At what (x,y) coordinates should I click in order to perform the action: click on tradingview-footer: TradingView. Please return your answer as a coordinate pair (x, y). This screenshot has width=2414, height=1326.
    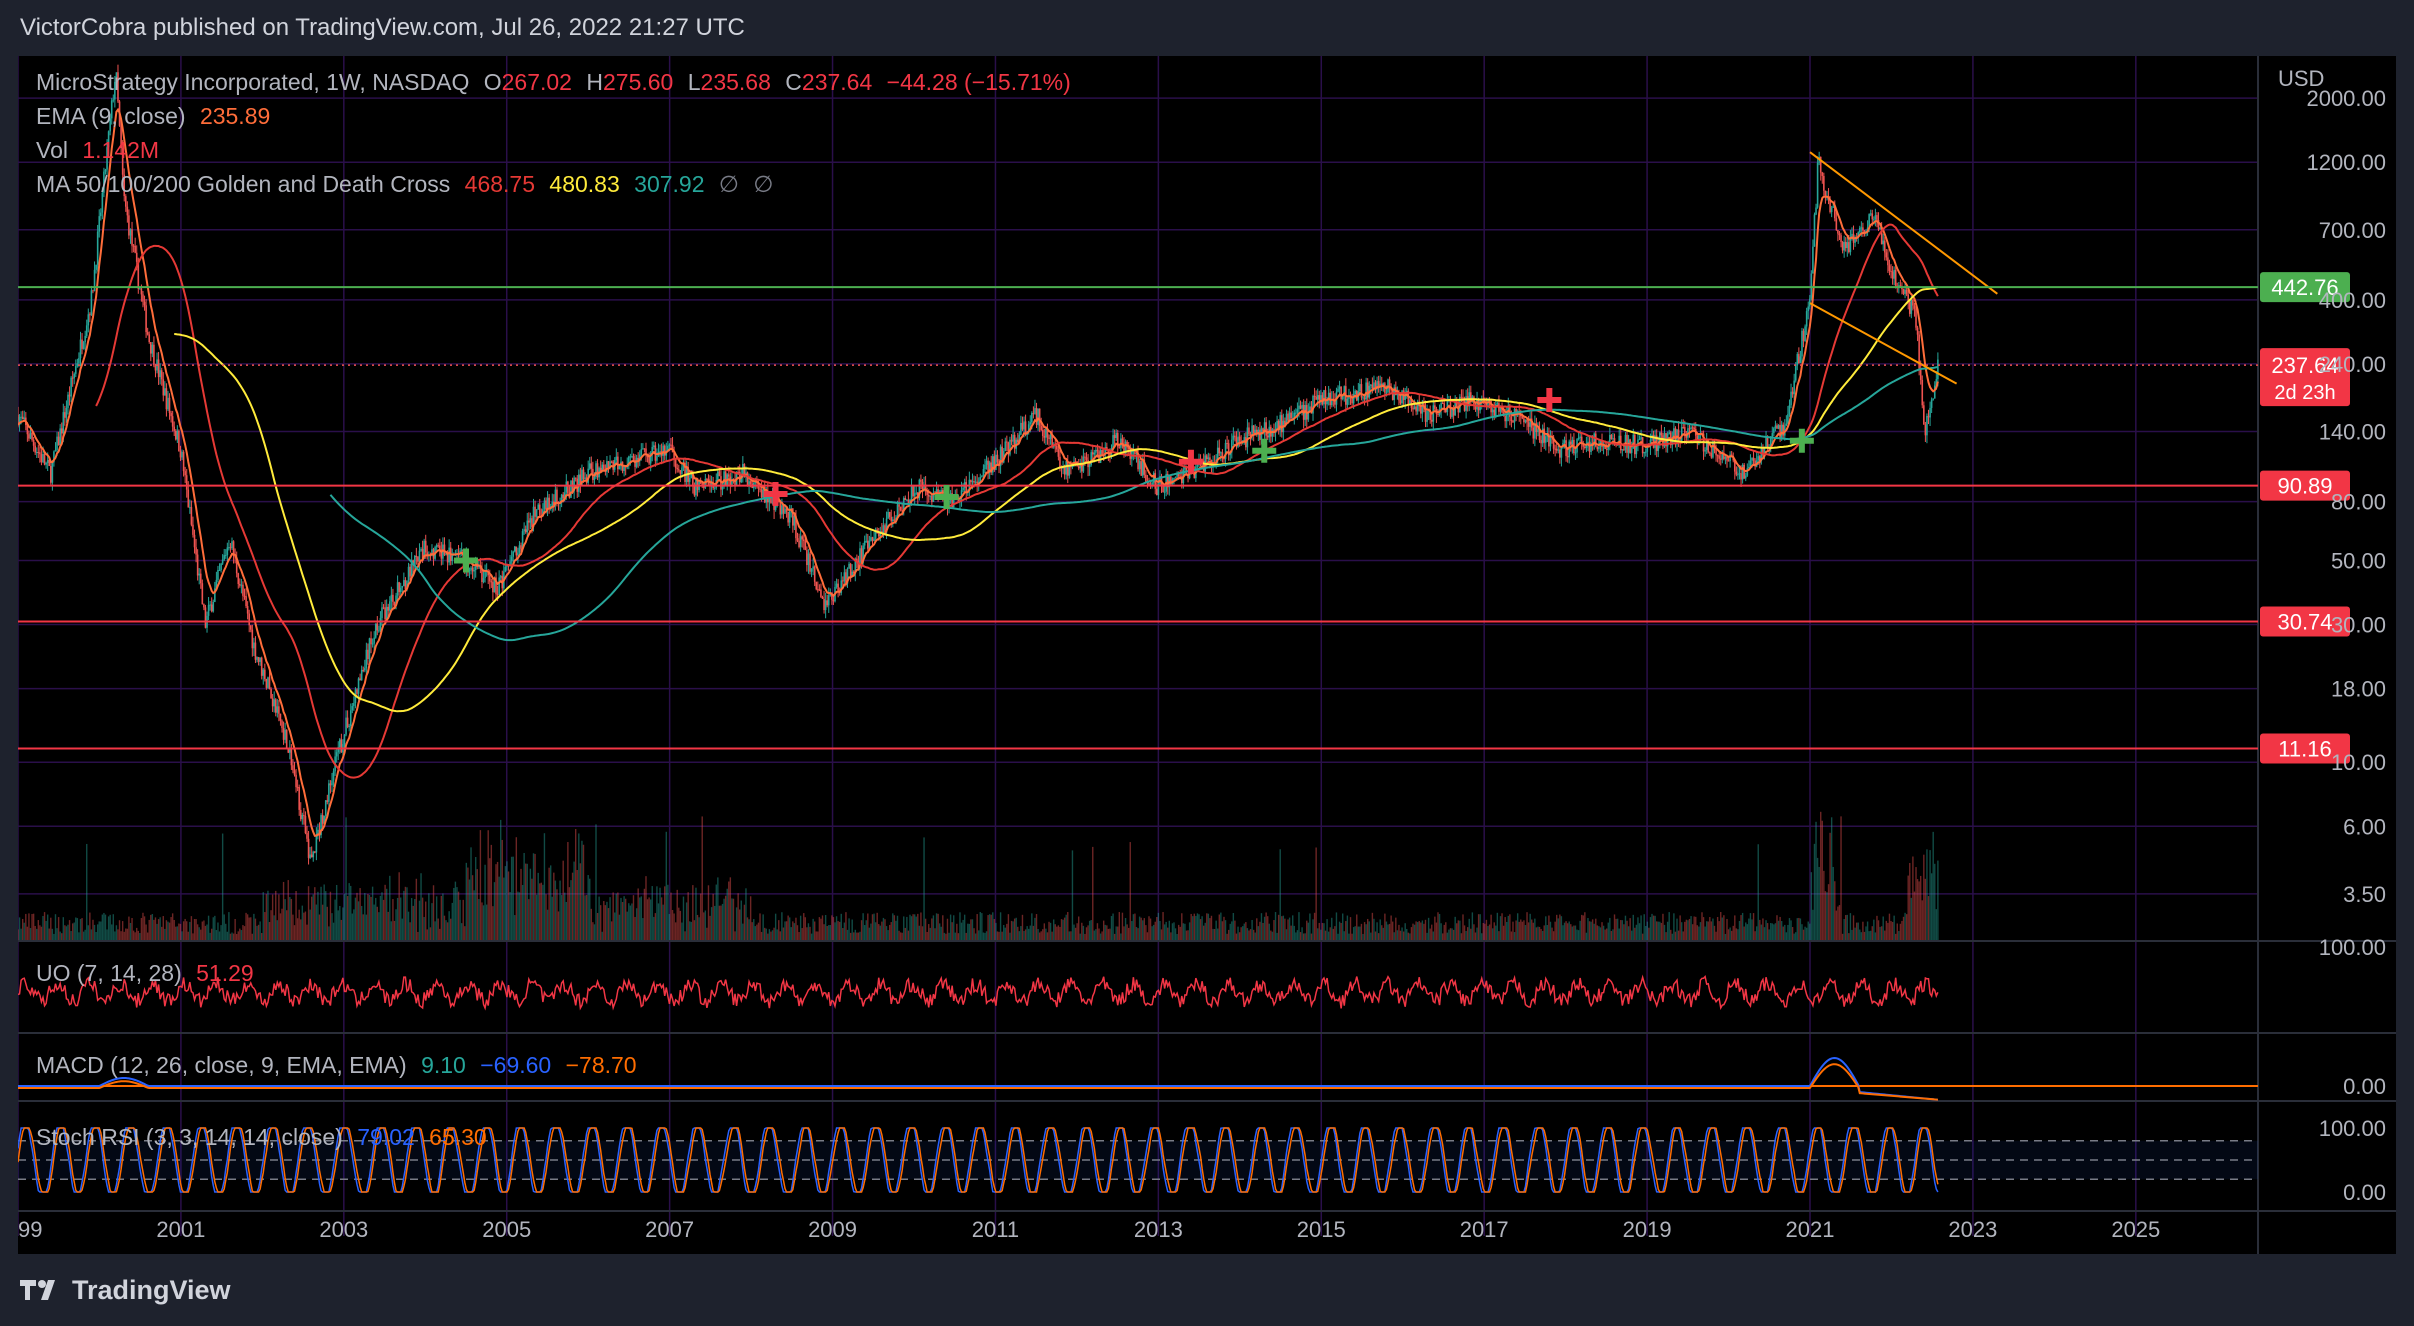
    Looking at the image, I should click on (124, 1290).